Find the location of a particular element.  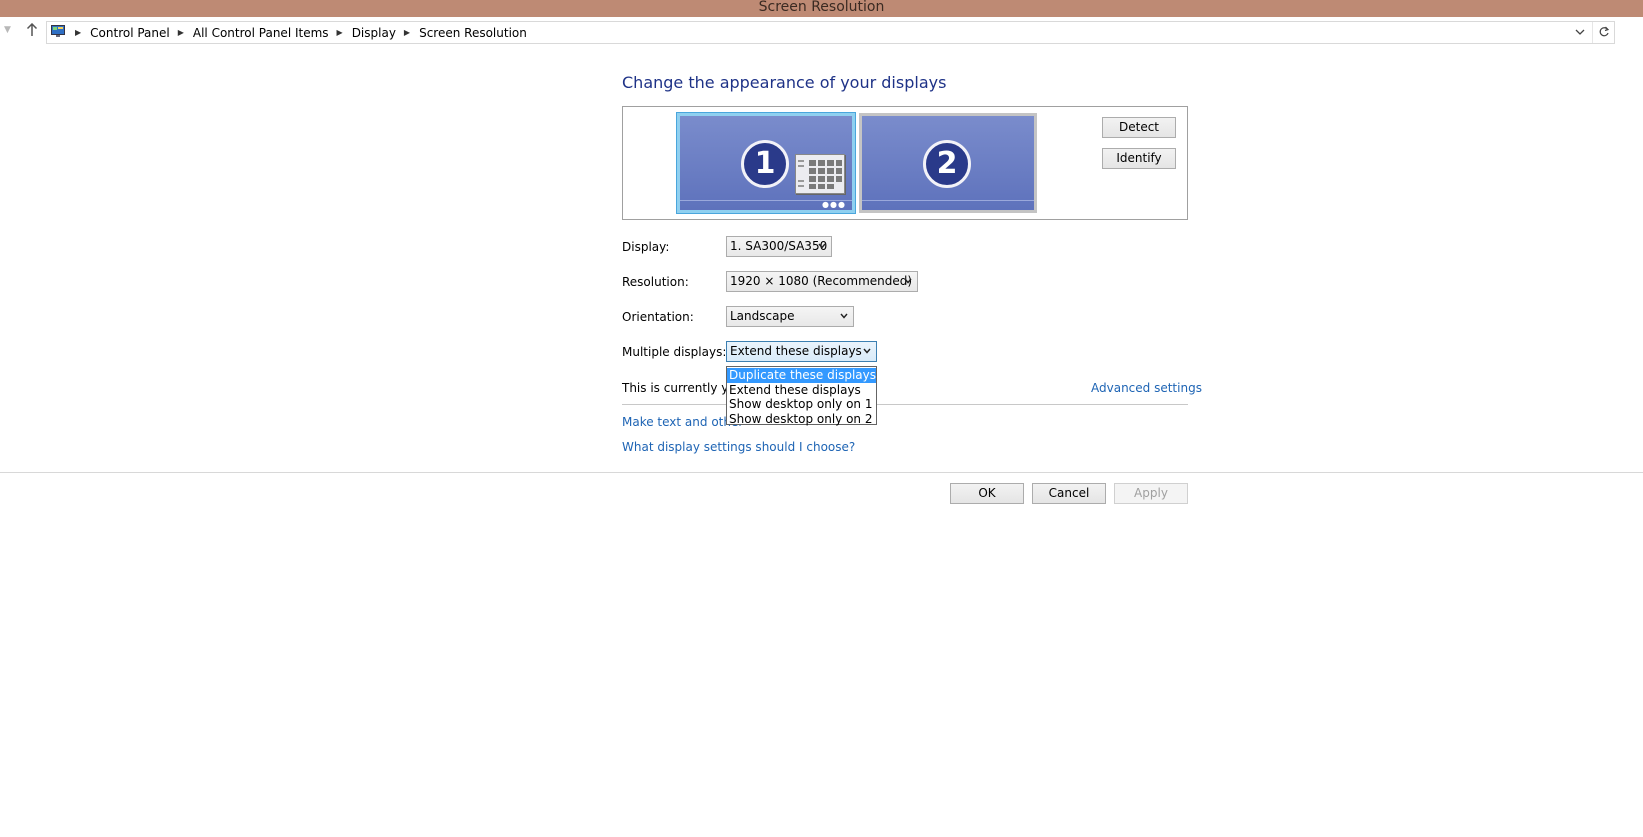

monitor-1-number: 1 is located at coordinates (765, 164).